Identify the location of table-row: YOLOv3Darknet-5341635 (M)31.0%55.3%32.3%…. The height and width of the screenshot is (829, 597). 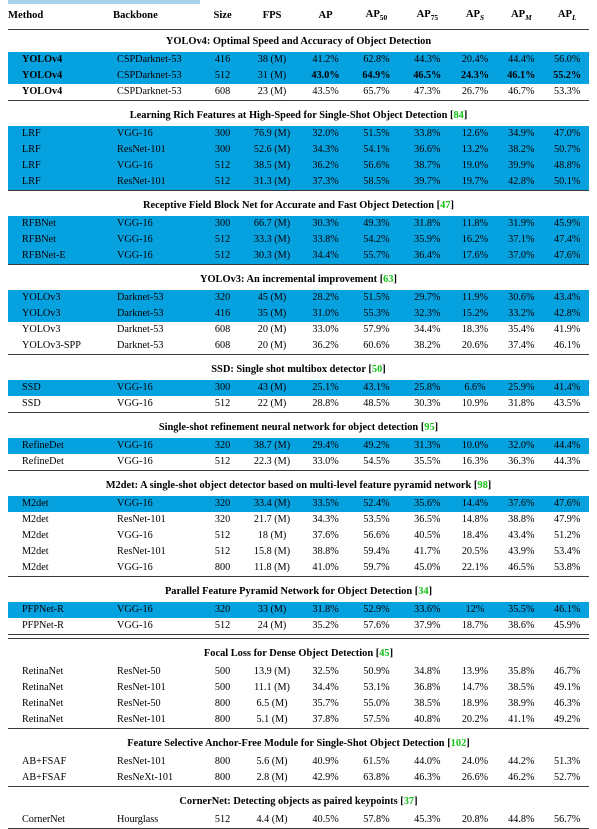
(298, 314).